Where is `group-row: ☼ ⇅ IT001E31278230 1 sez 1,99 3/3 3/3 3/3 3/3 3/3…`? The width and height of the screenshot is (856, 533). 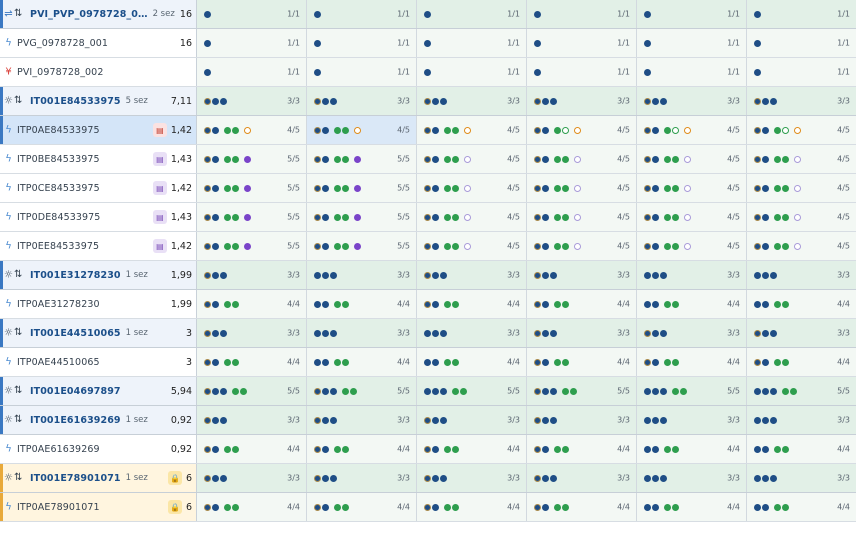
group-row: ☼ ⇅ IT001E31278230 1 sez 1,99 3/3 3/3 3/3 3/3 3/3… is located at coordinates (428, 275).